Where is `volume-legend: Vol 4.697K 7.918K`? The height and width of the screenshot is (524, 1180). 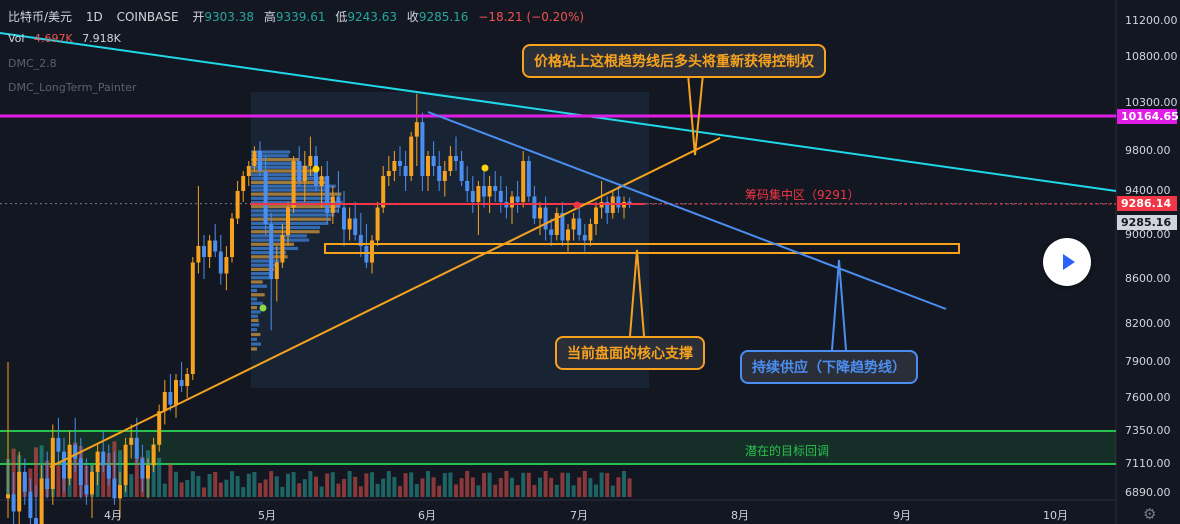
volume-legend: Vol 4.697K 7.918K is located at coordinates (64, 38).